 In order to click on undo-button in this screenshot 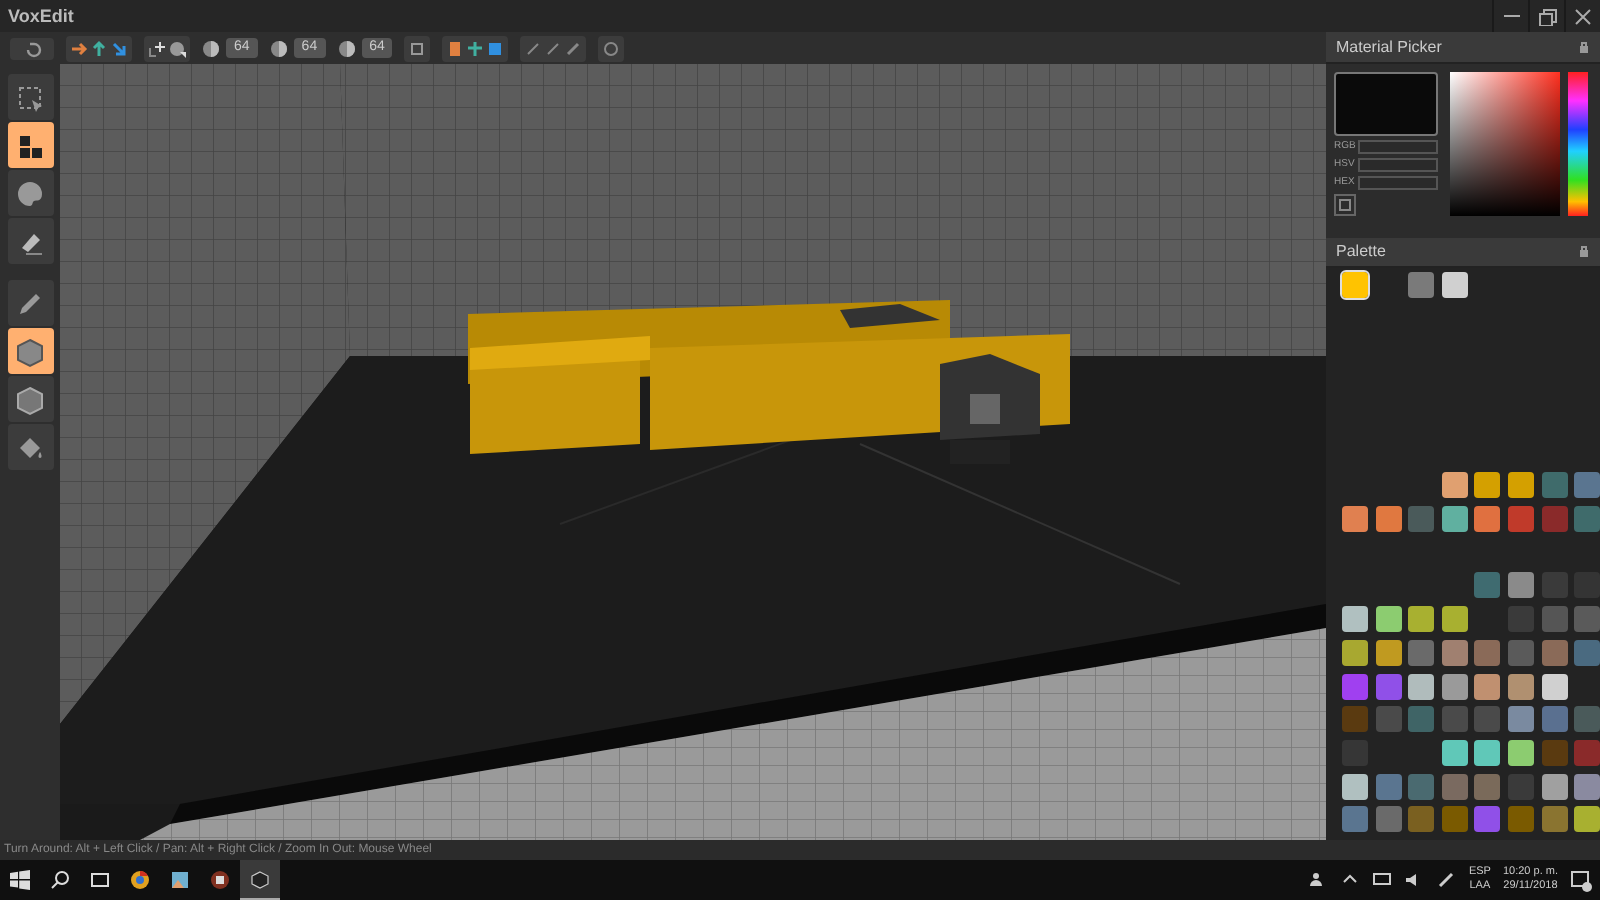, I will do `click(32, 48)`.